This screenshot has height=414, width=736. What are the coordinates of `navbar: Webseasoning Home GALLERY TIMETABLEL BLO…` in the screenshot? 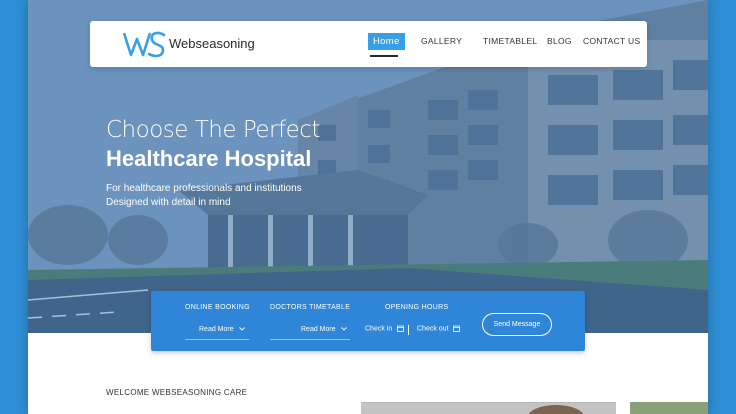 It's located at (368, 44).